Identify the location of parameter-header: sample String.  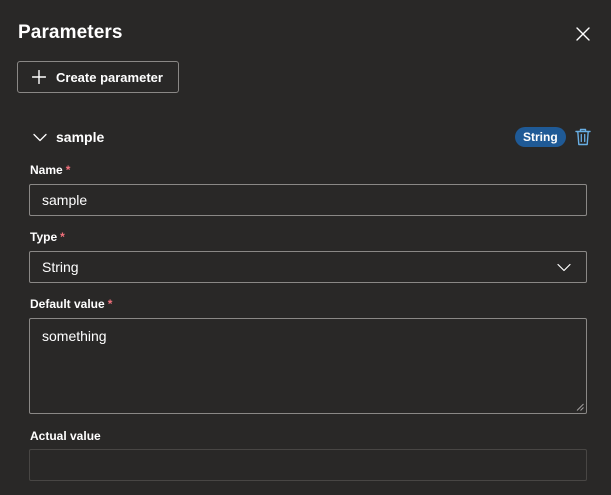
(313, 137).